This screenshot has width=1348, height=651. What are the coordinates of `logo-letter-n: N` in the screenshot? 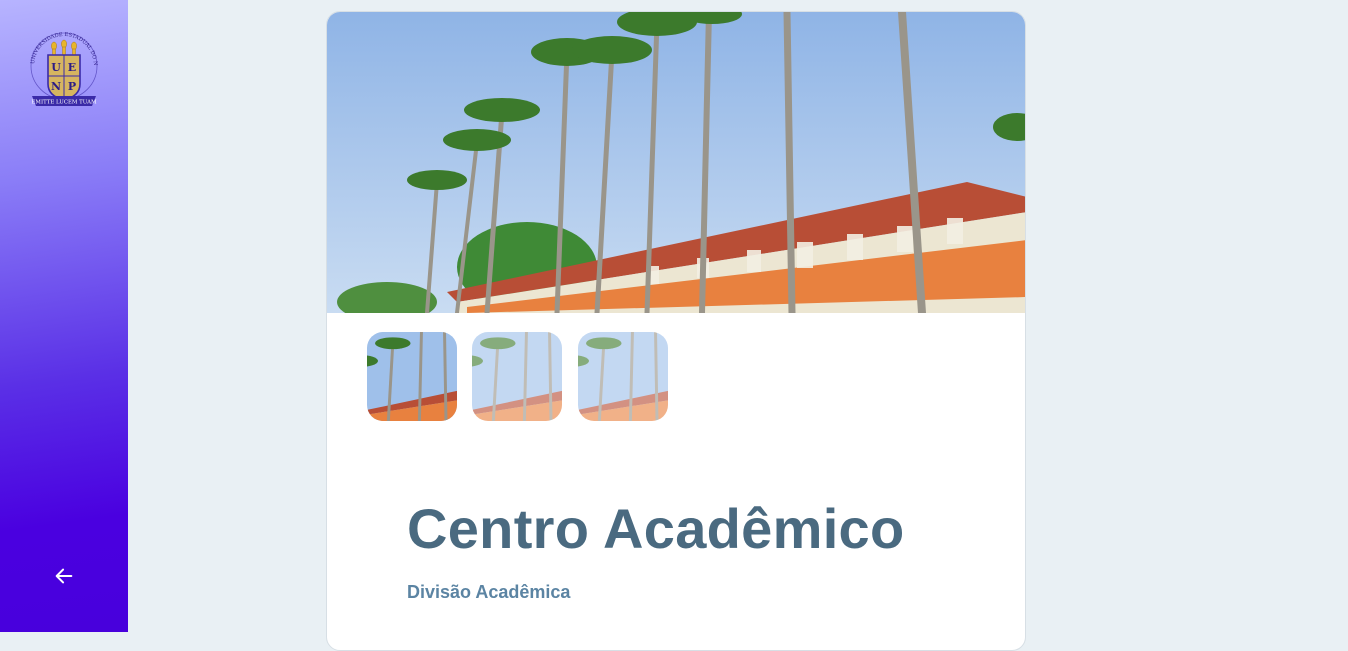 It's located at (56, 86).